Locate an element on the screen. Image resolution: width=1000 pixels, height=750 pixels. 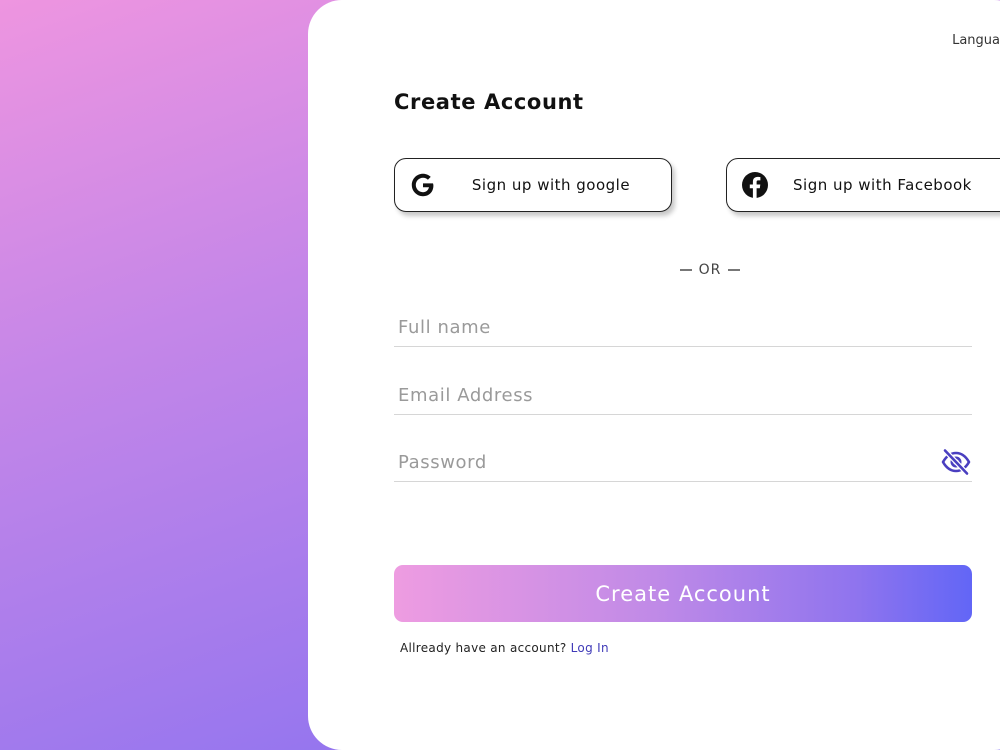
google-signup-button: Sign up with google is located at coordinates (533, 185).